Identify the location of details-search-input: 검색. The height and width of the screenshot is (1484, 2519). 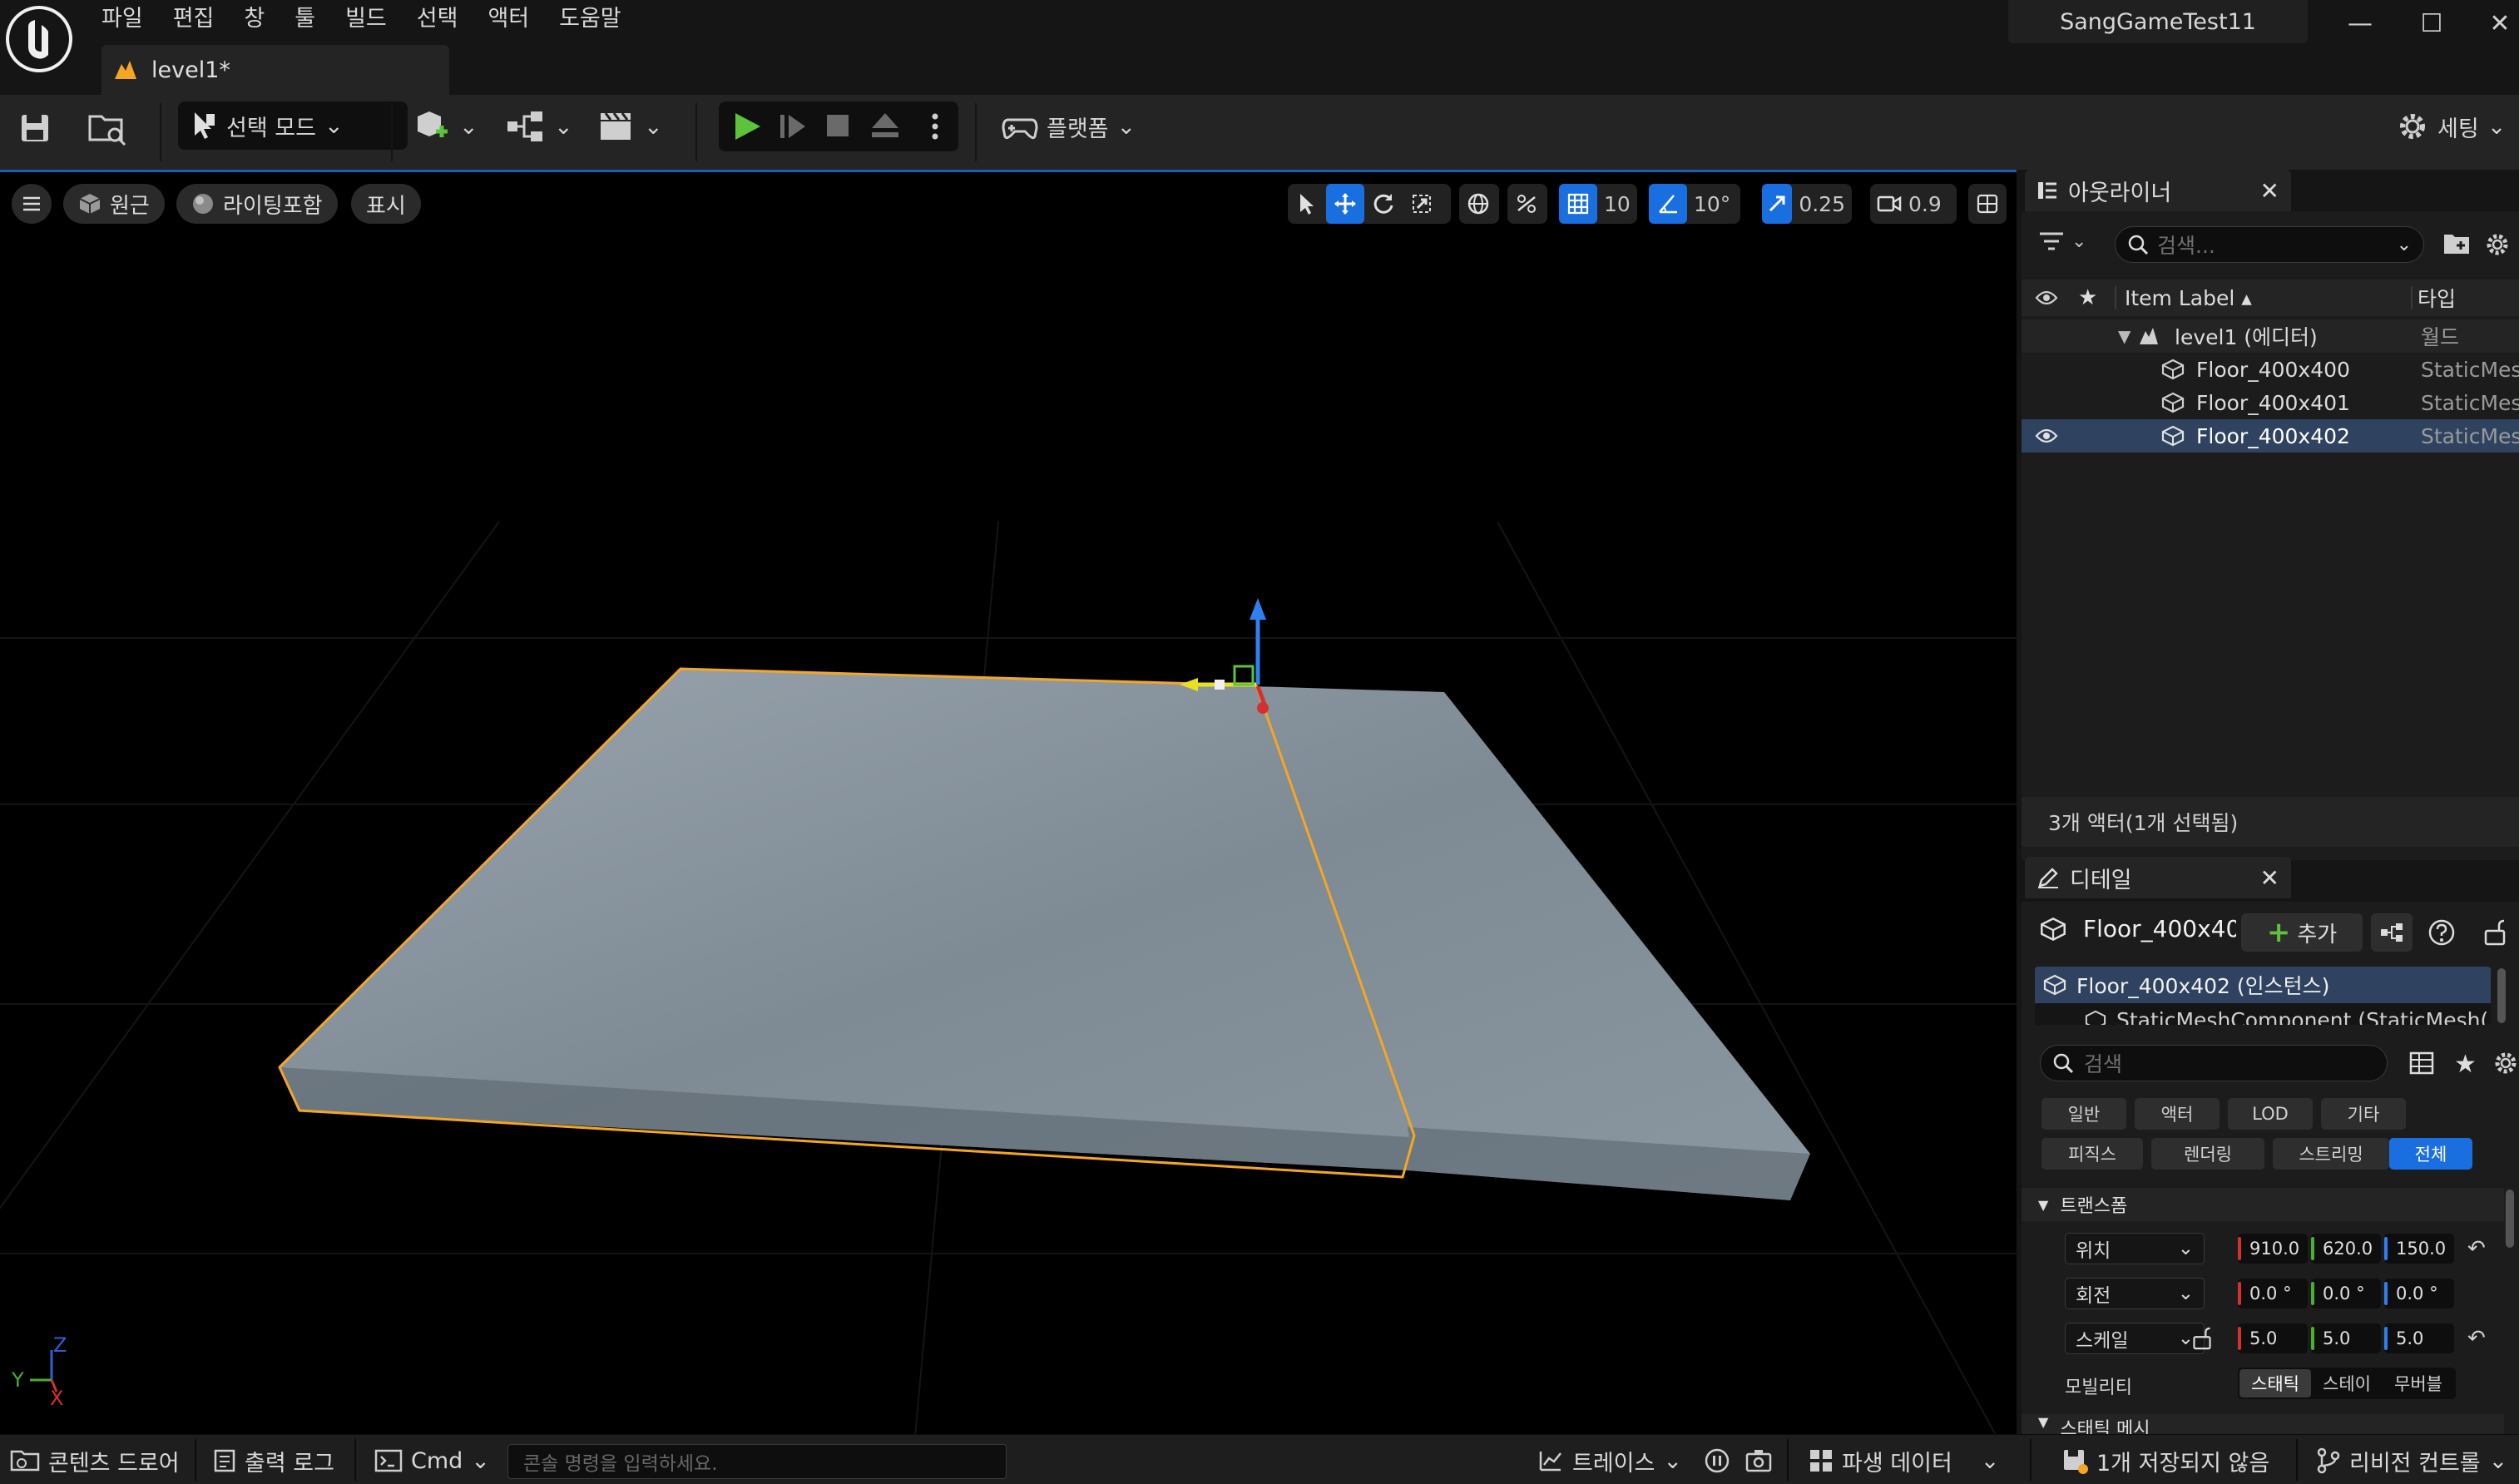
(2214, 1063).